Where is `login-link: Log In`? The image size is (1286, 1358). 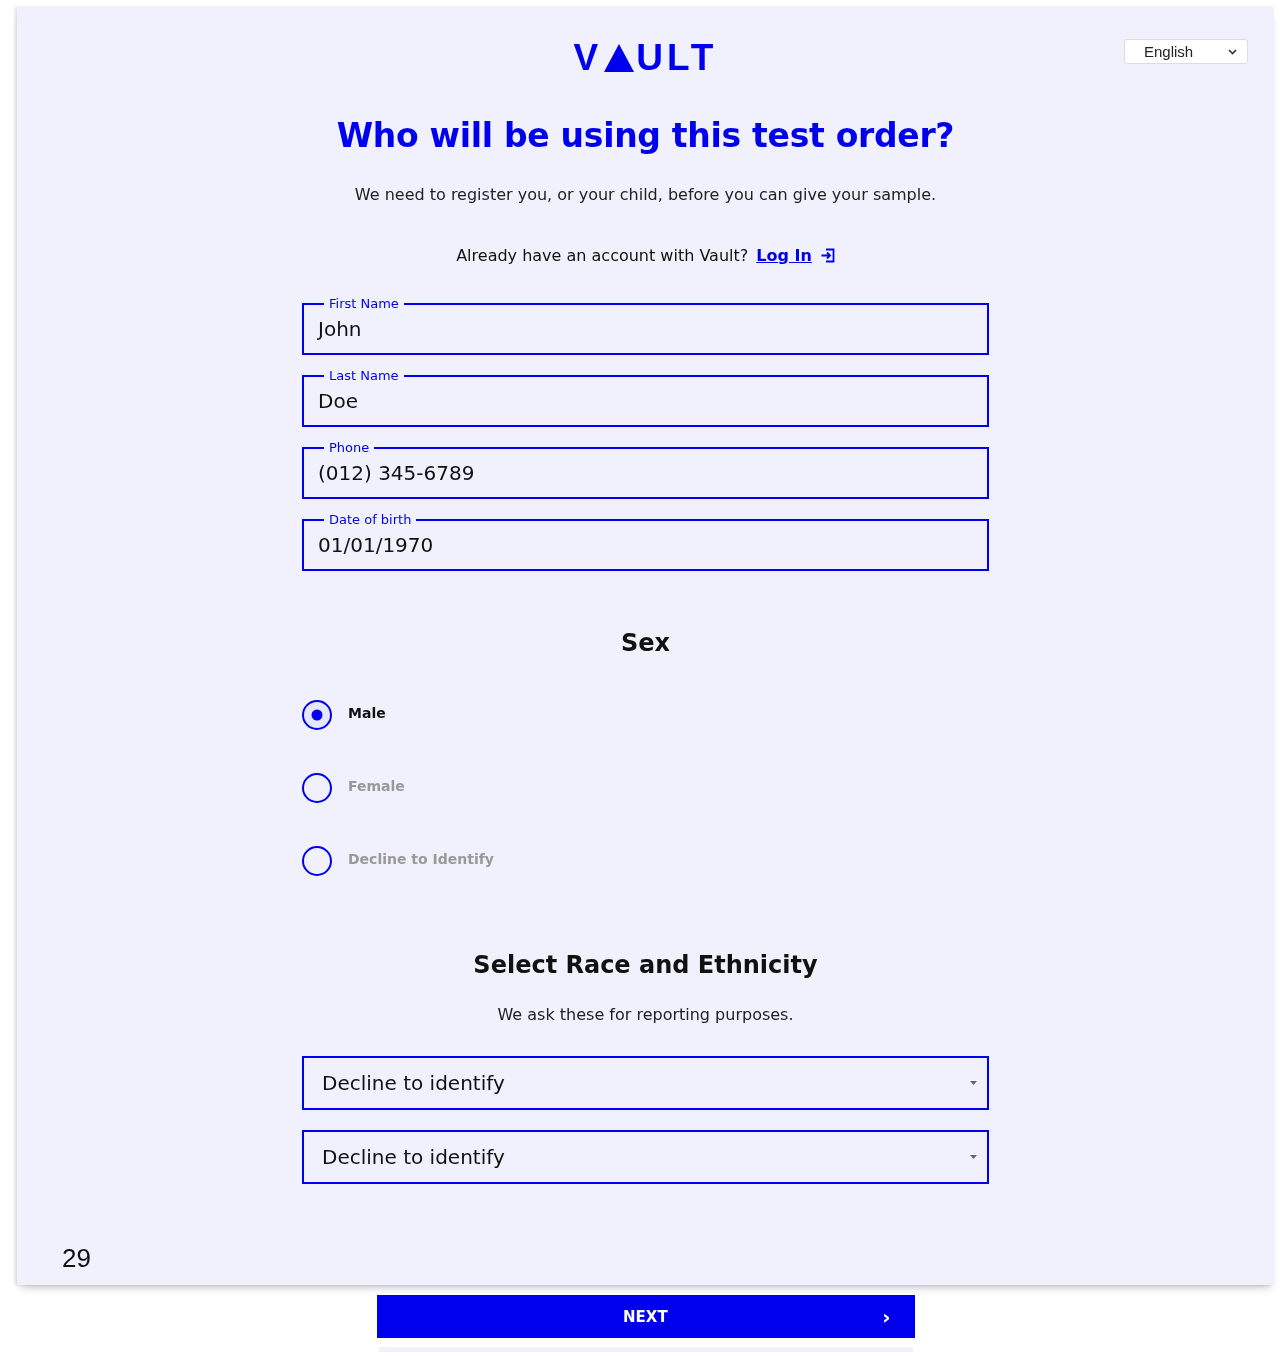 login-link: Log In is located at coordinates (784, 255).